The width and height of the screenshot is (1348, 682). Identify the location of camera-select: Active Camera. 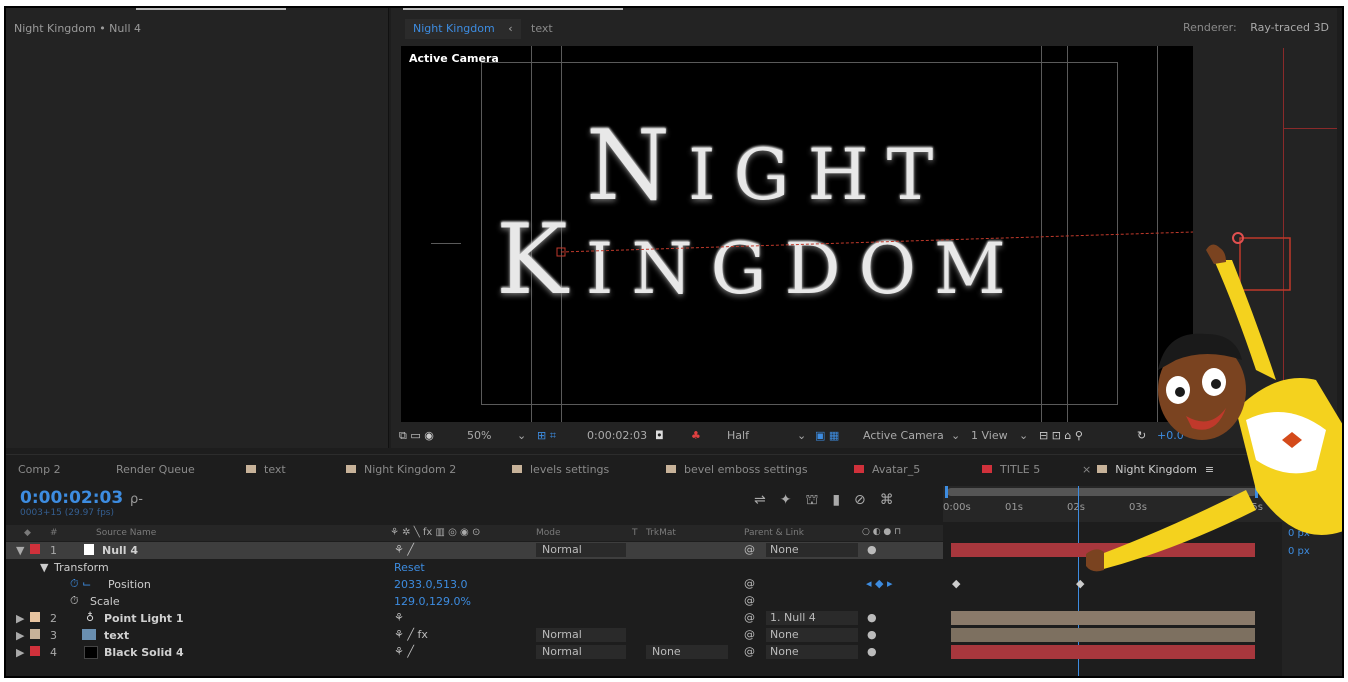
(903, 435).